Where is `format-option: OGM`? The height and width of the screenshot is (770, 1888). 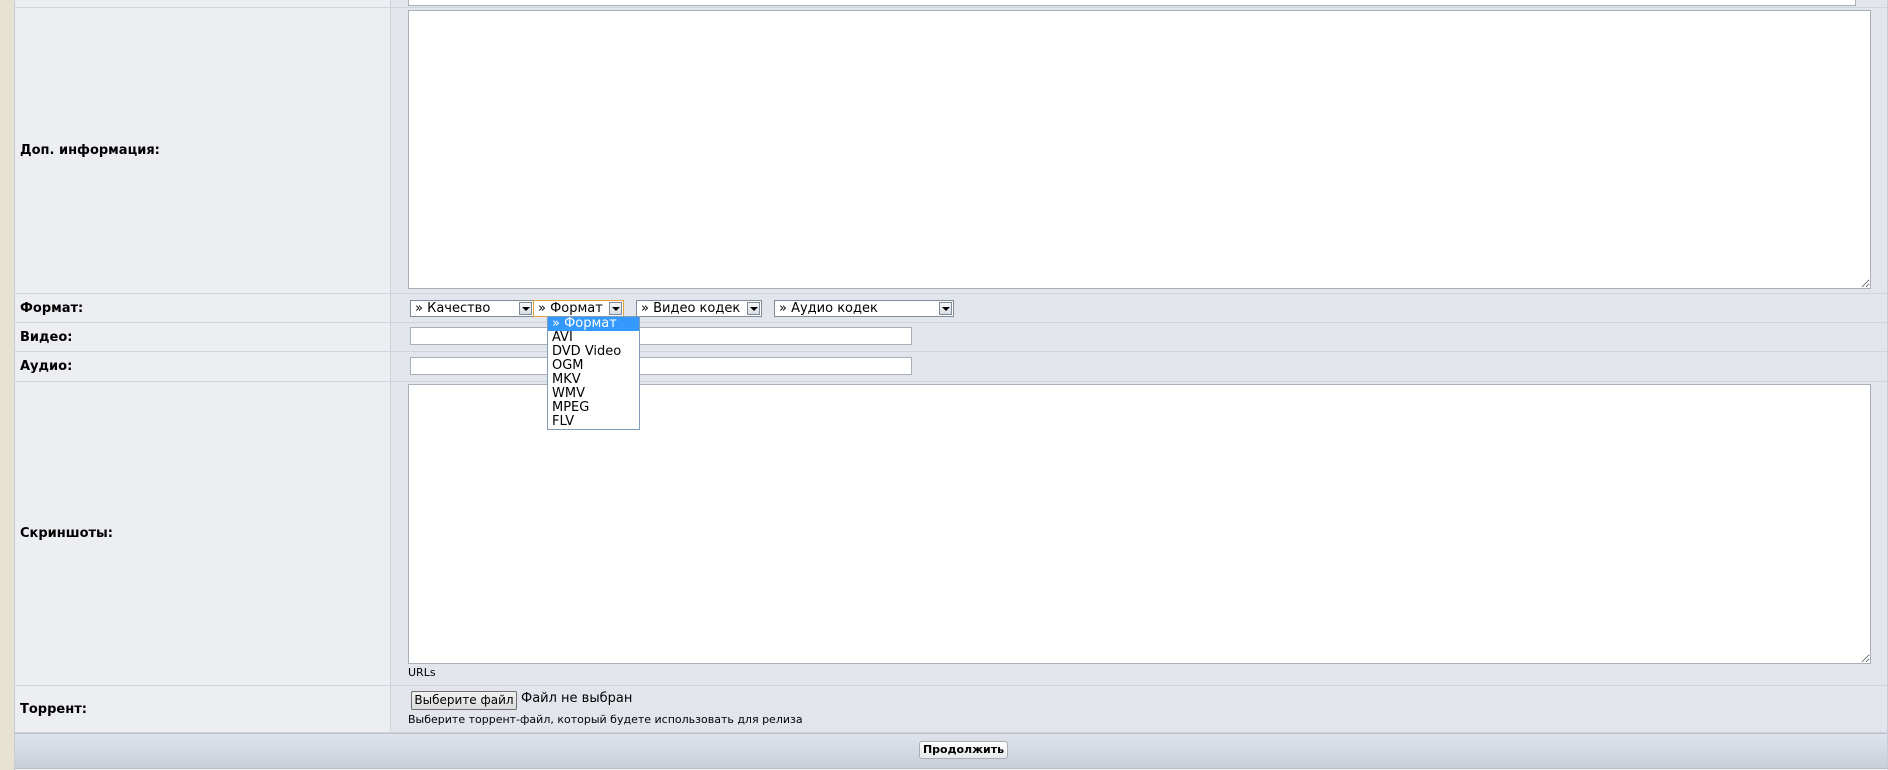 format-option: OGM is located at coordinates (593, 366).